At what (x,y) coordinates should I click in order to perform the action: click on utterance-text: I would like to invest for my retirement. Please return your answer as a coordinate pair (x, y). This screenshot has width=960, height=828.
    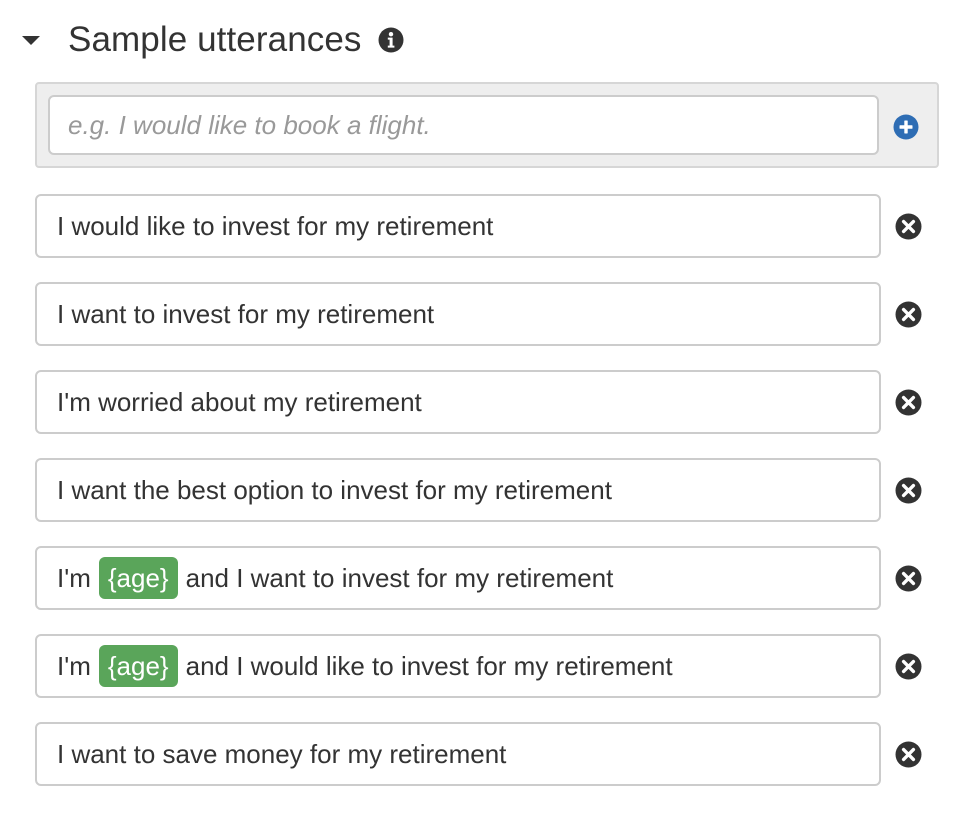
    Looking at the image, I should click on (275, 225).